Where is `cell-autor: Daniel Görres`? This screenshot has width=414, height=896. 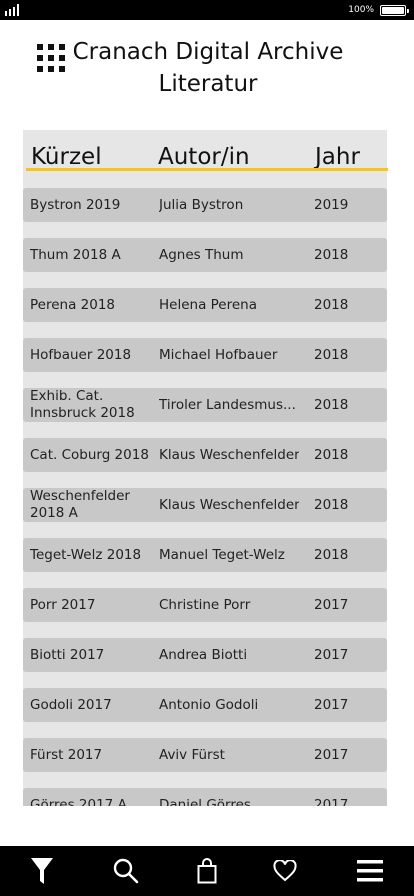 cell-autor: Daniel Görres is located at coordinates (205, 801).